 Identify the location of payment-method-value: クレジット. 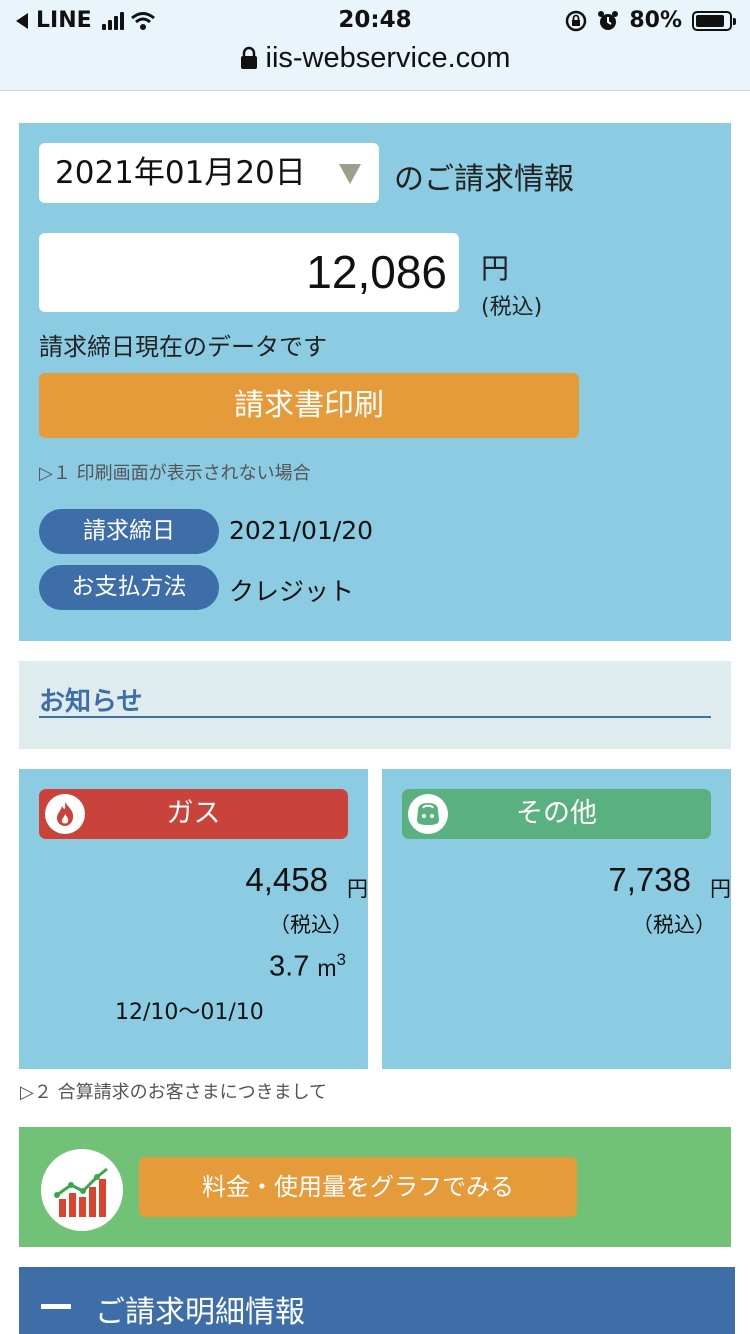
(292, 591).